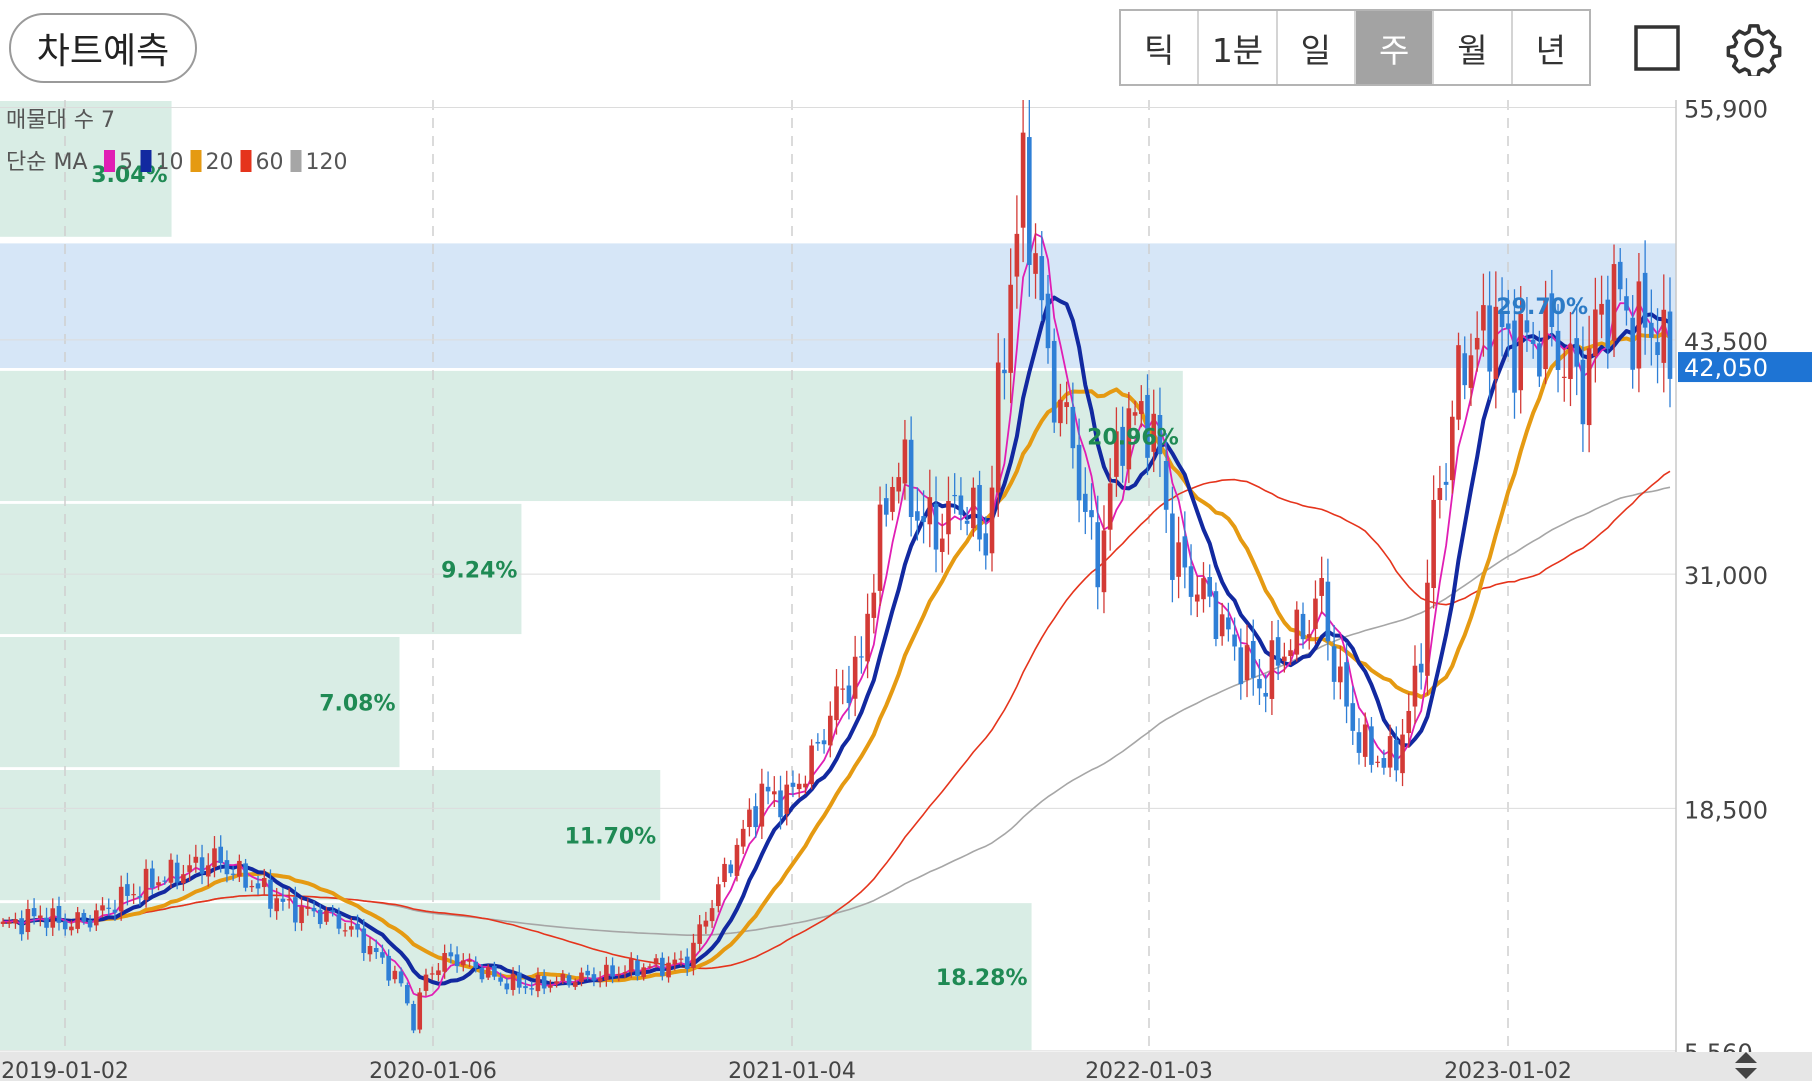 This screenshot has height=1085, width=1812. I want to click on ma-legend-label: 10, so click(170, 162).